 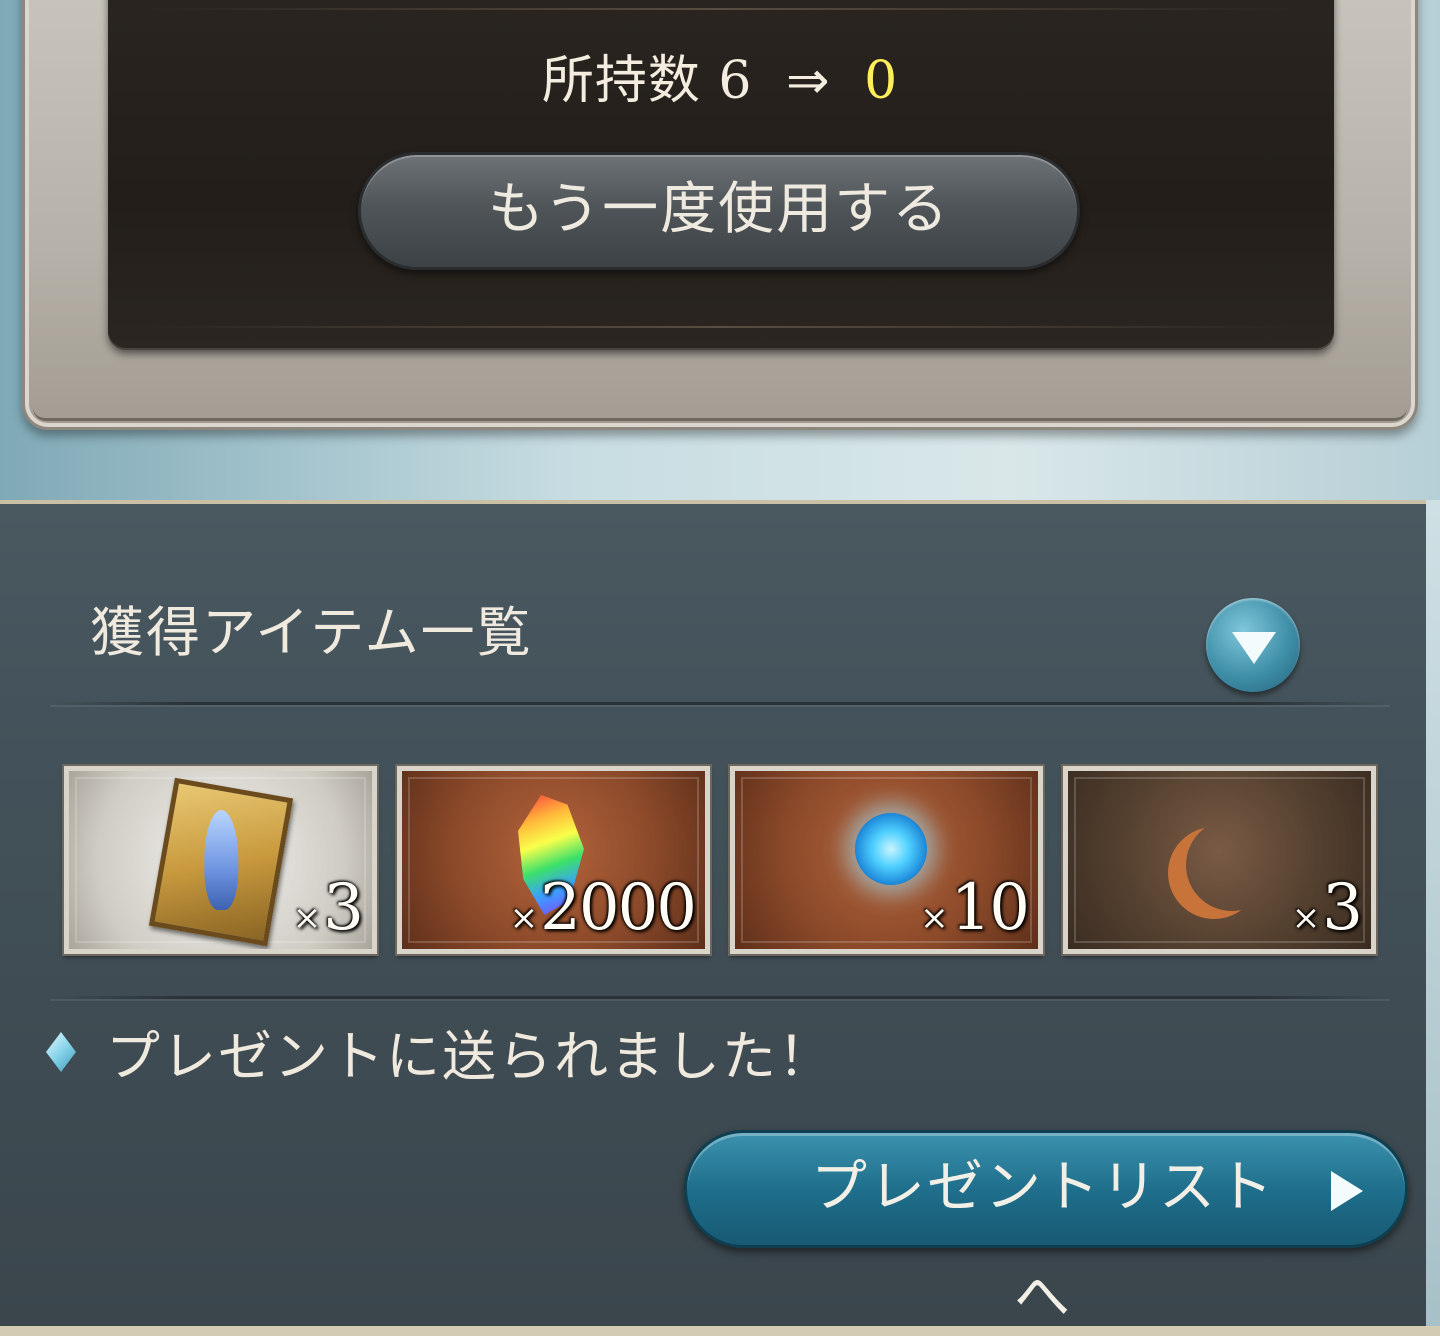 I want to click on dialog-divider-top, so click(x=720, y=9).